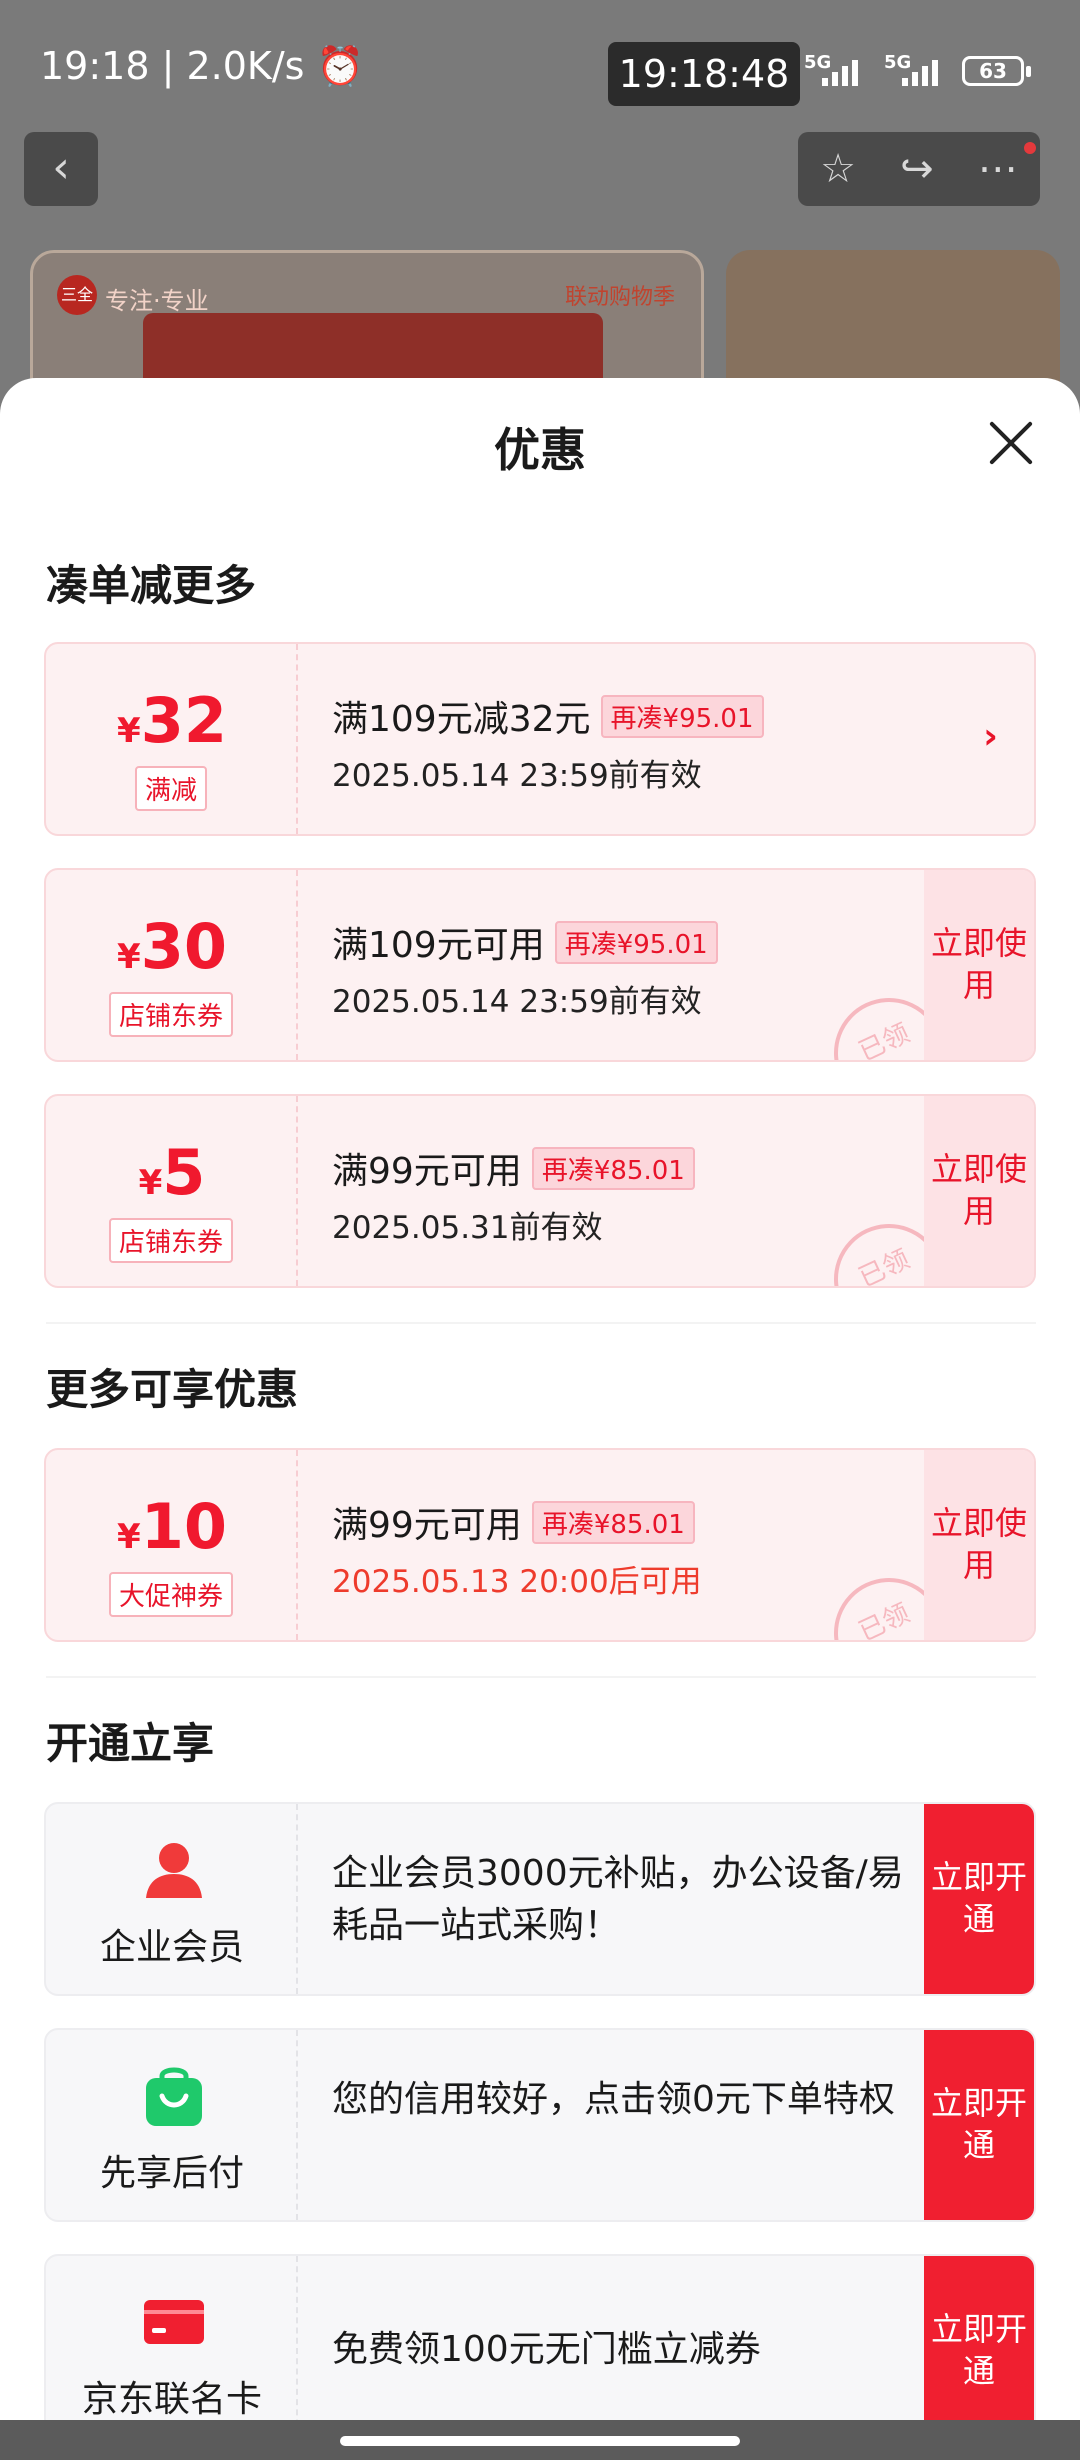 This screenshot has height=2460, width=1080. I want to click on favorite-star-icon: ☆, so click(838, 169).